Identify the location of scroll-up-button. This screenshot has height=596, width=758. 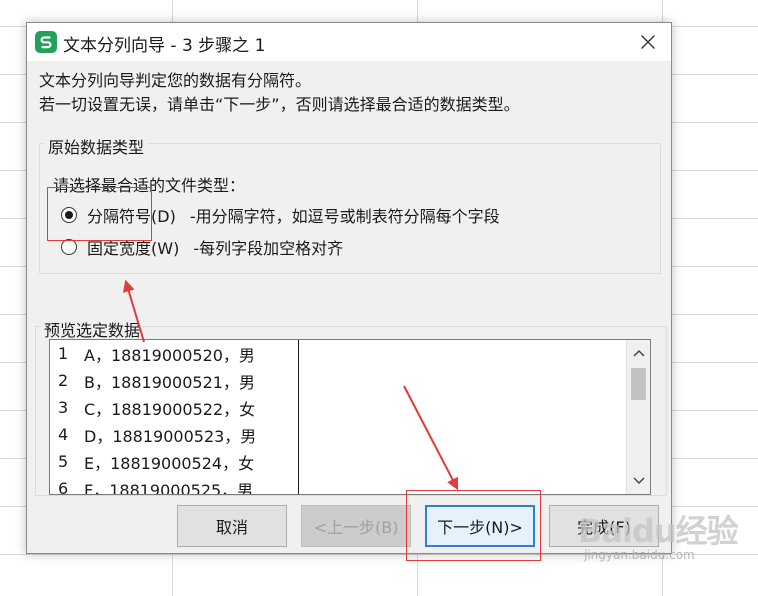
(638, 353).